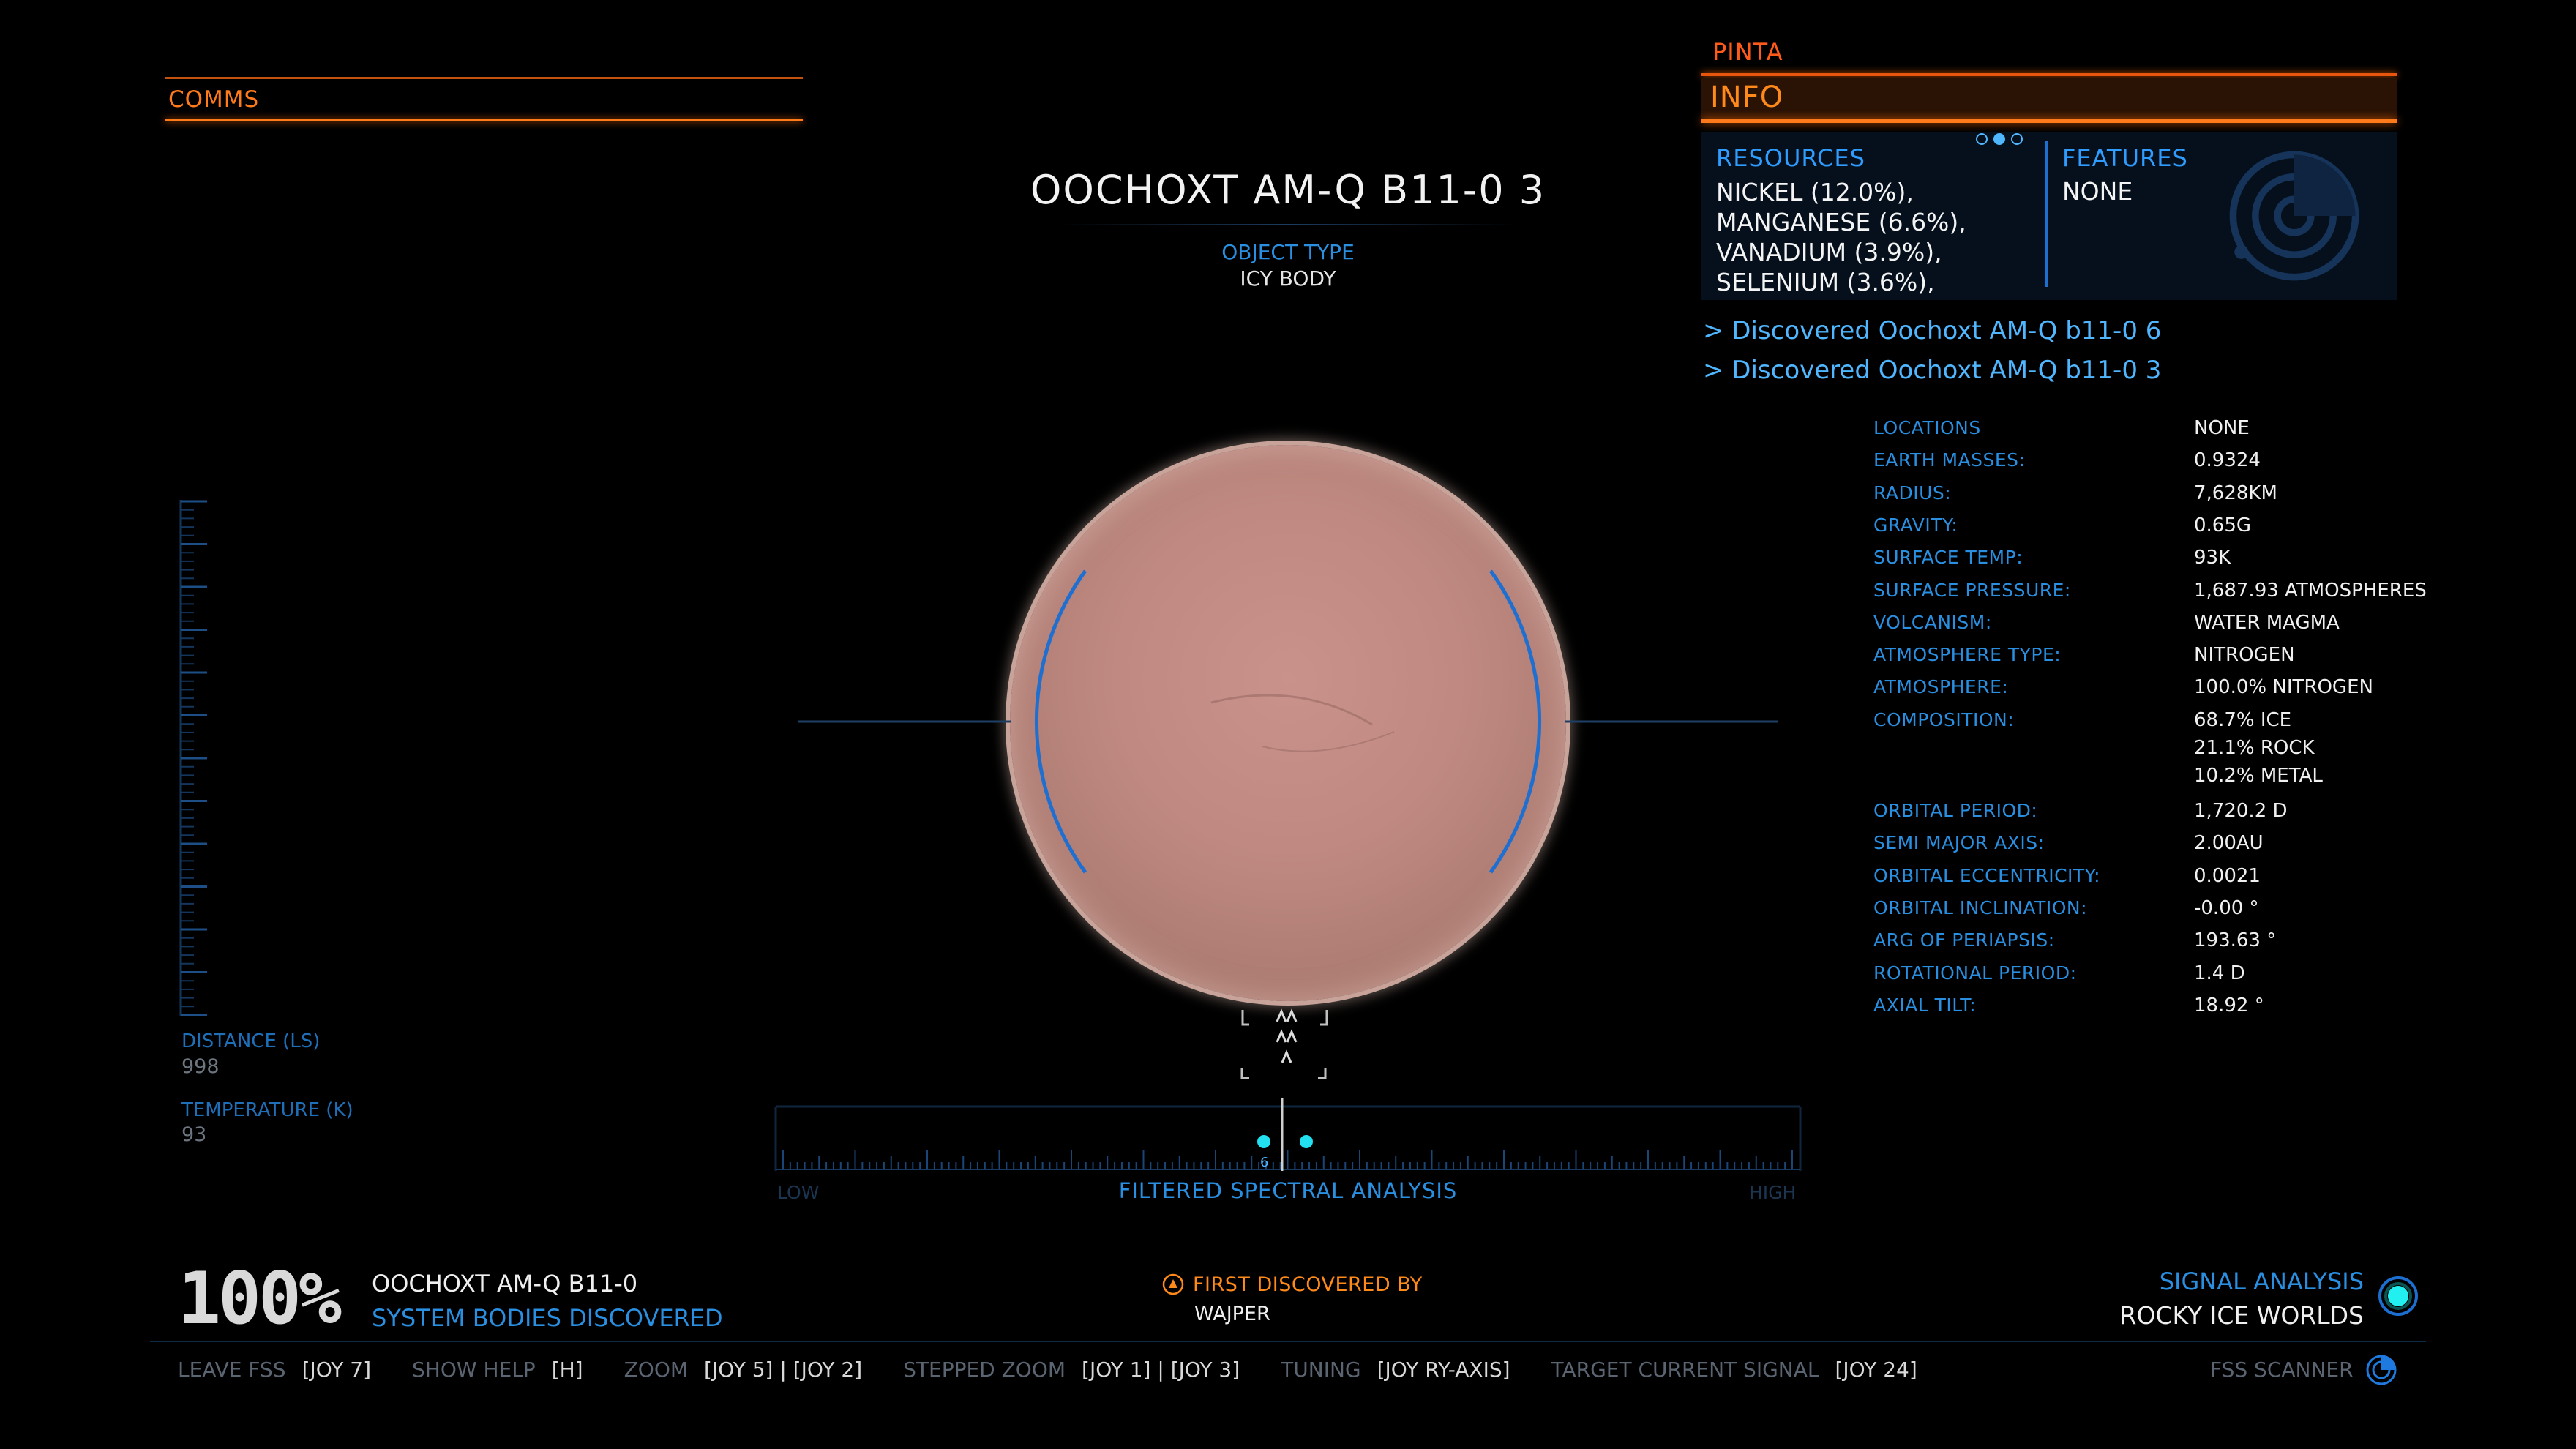  Describe the element at coordinates (1173, 1284) in the screenshot. I see `first-discovered-icon` at that location.